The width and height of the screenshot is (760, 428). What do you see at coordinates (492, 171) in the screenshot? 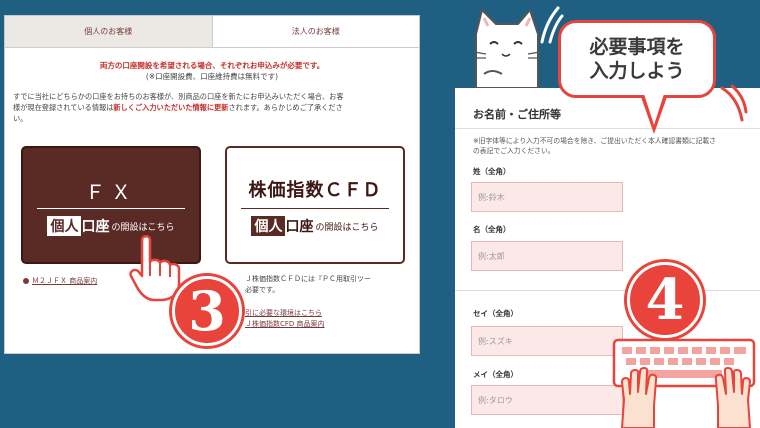
I see `last-name-label: 姓（全角）` at bounding box center [492, 171].